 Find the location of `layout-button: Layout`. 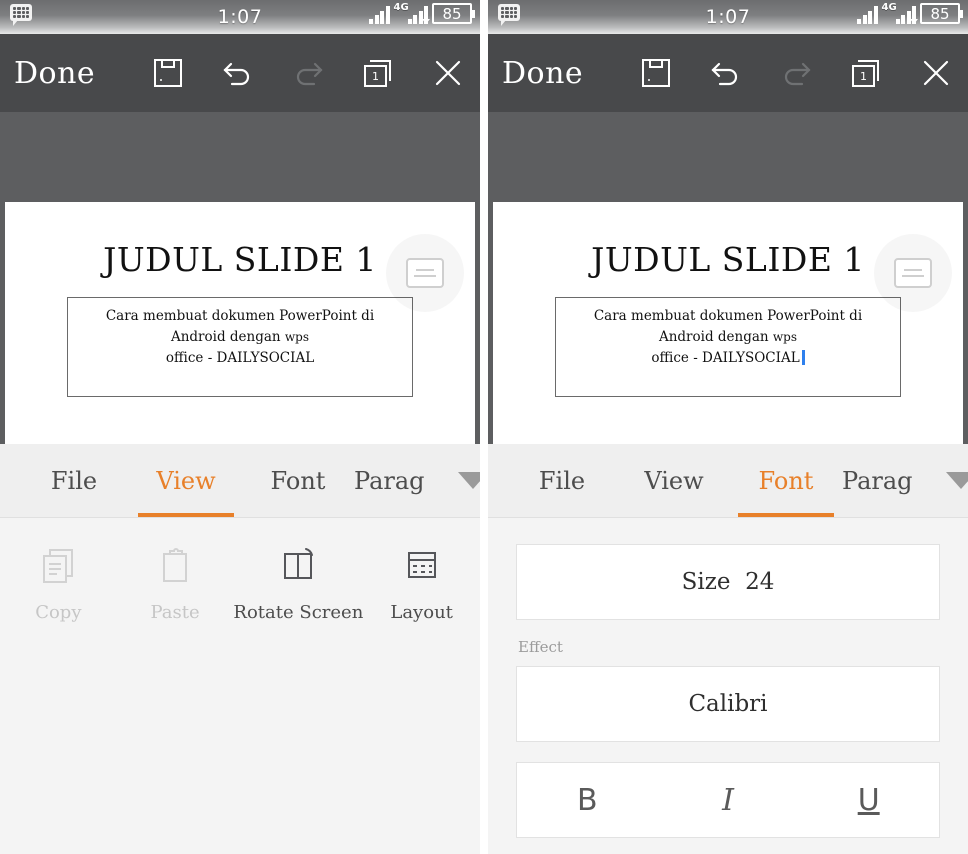

layout-button: Layout is located at coordinates (421, 698).